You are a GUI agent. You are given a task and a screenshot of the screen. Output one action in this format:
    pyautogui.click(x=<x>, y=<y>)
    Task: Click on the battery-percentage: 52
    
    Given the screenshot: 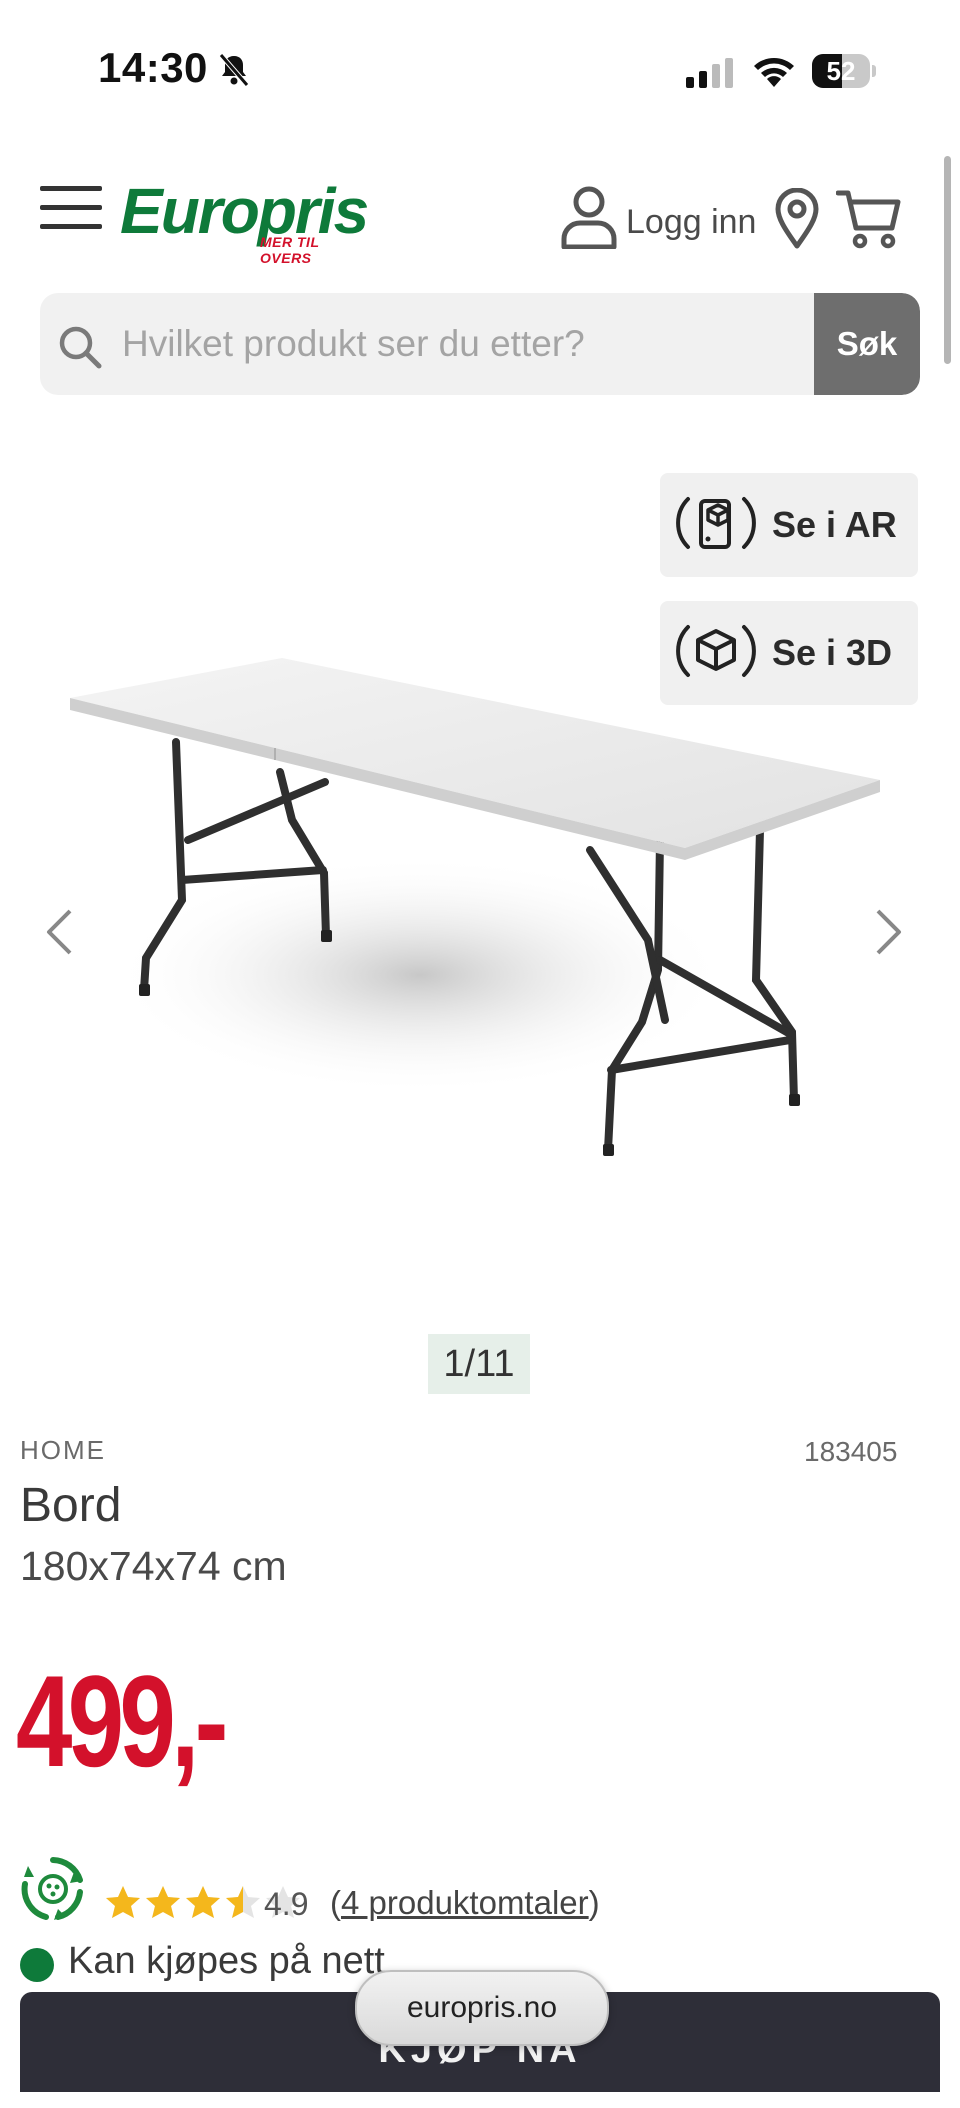 What is the action you would take?
    pyautogui.click(x=841, y=71)
    